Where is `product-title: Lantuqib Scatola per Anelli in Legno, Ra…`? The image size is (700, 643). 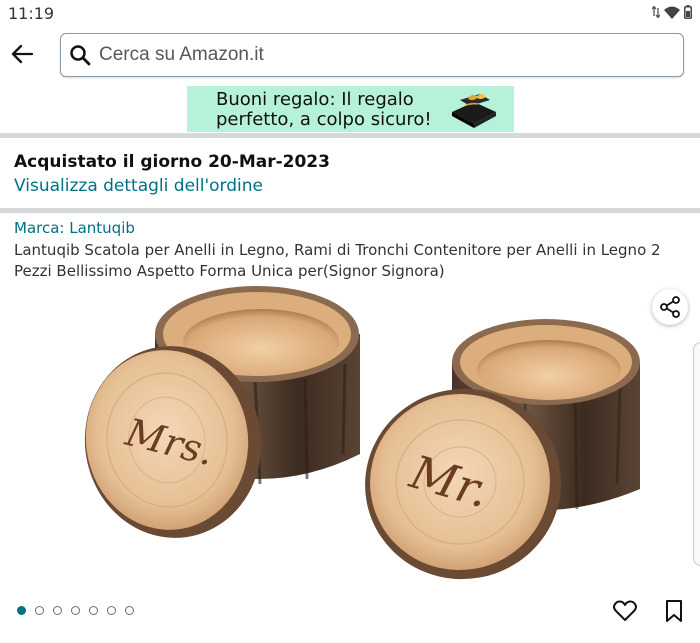 product-title: Lantuqib Scatola per Anelli in Legno, Ra… is located at coordinates (337, 260).